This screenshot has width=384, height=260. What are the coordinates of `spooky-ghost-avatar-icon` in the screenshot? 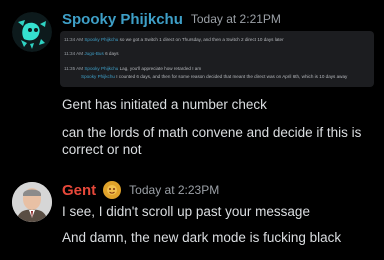 It's located at (32, 32).